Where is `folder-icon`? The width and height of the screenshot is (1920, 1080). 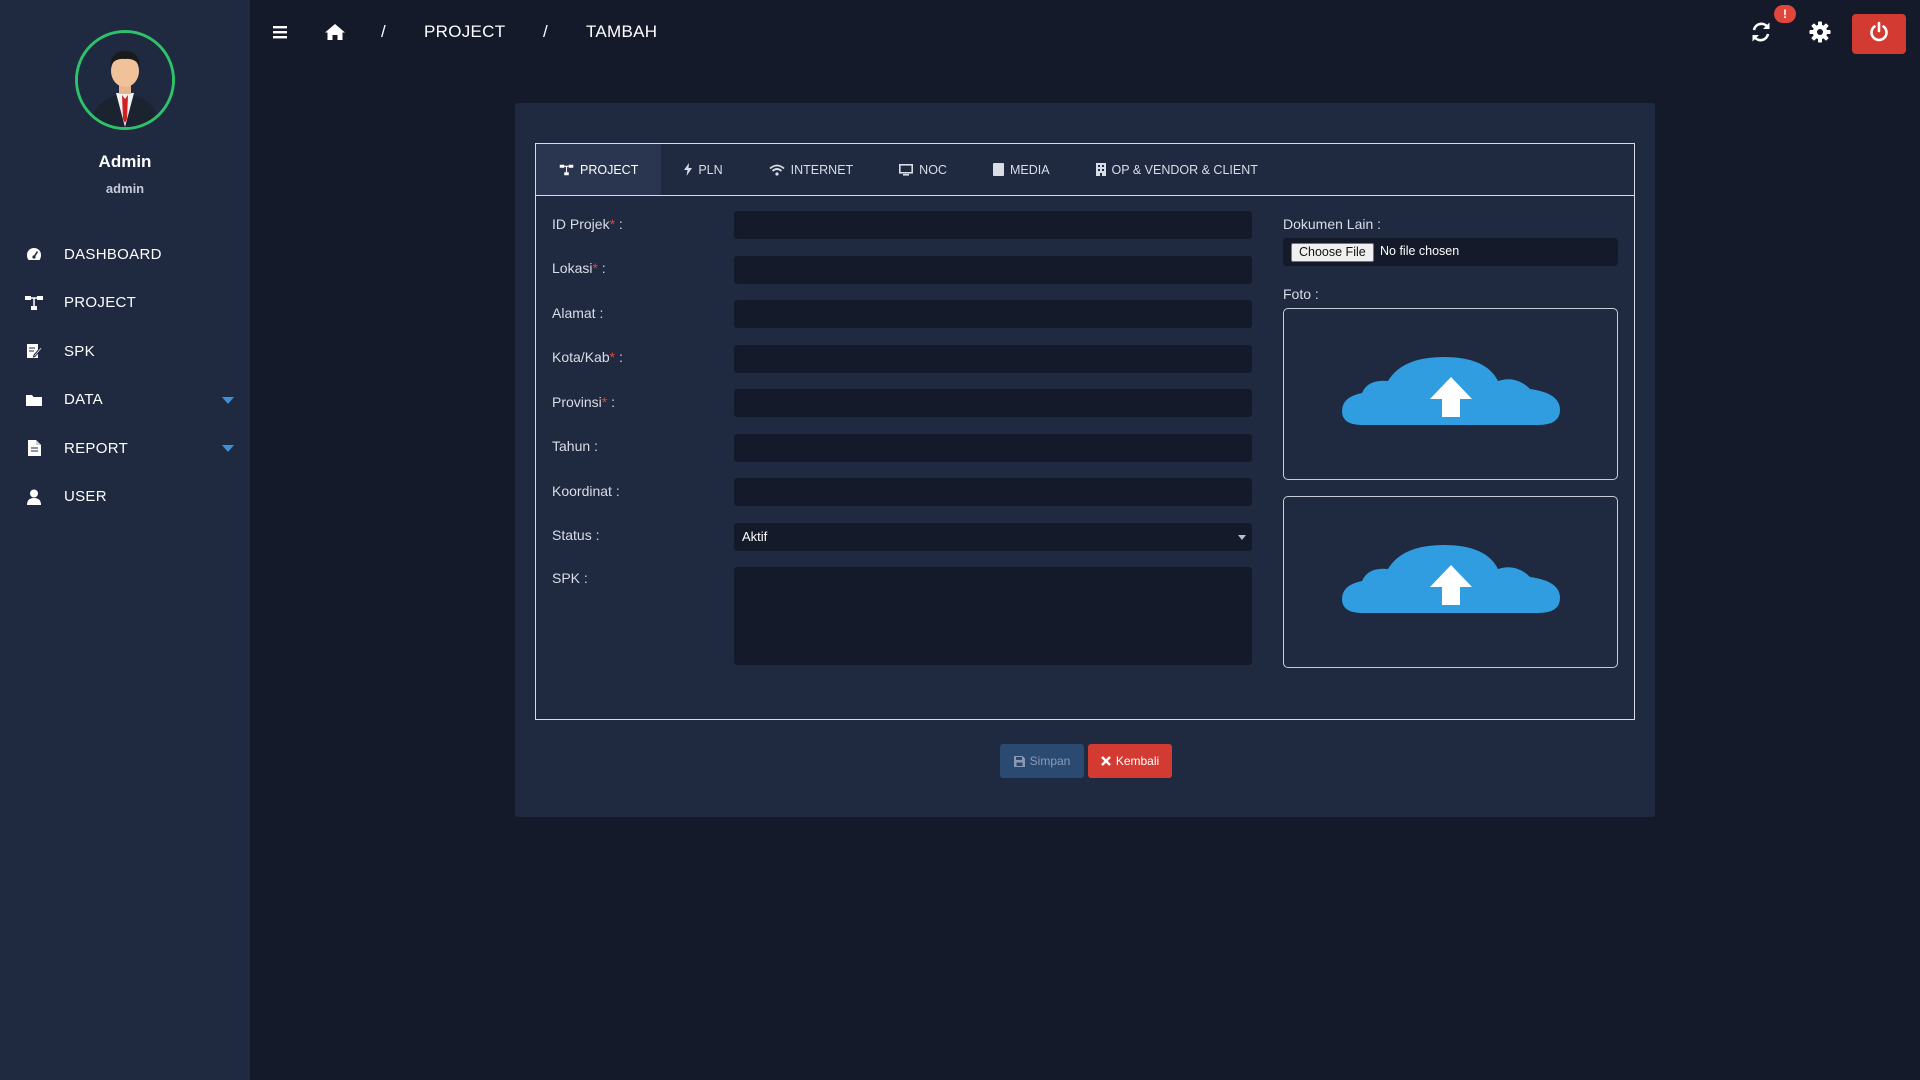
folder-icon is located at coordinates (34, 400).